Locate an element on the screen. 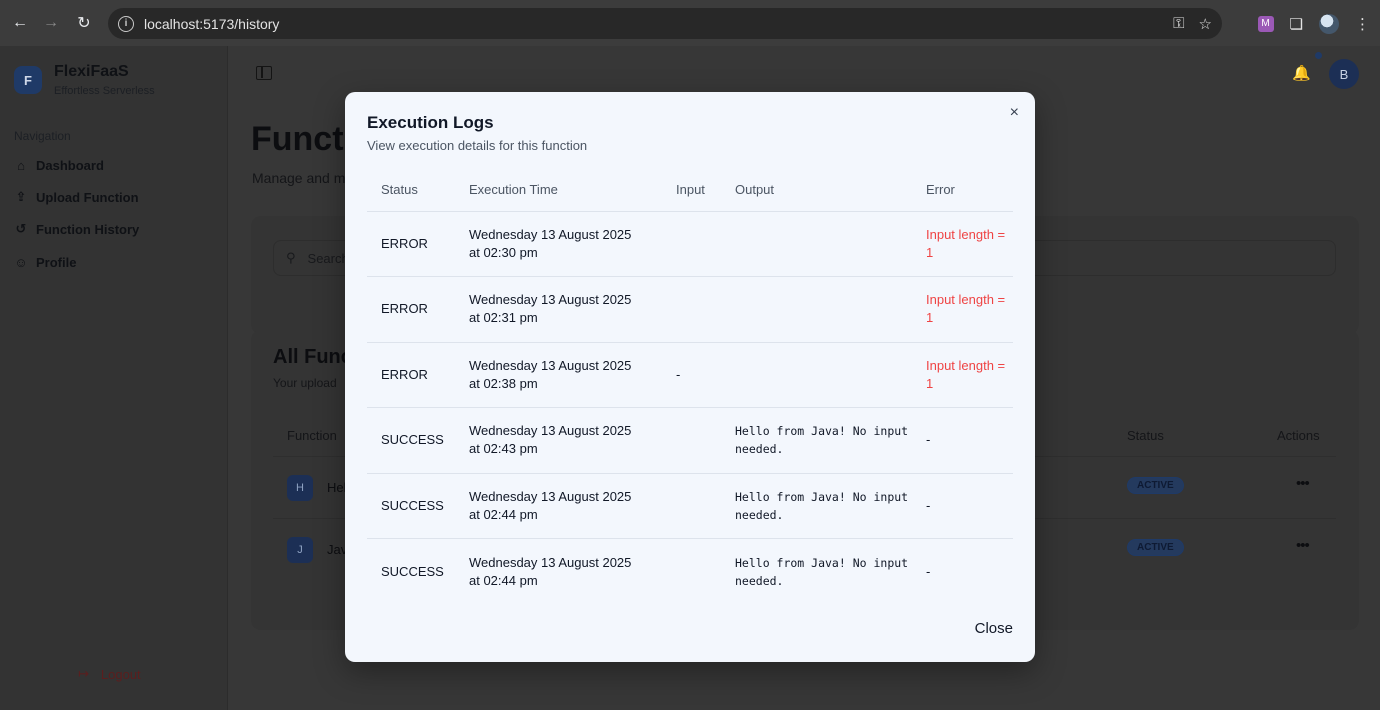 The height and width of the screenshot is (710, 1380). browser-toolbar: ← → ↻ i localhost:5173/history ⚿ ☆ M ❏ ⋮ is located at coordinates (690, 23).